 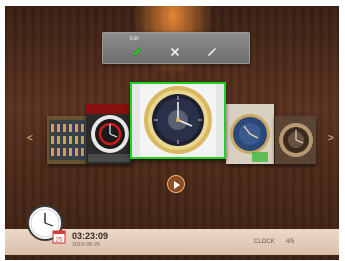 I want to click on current-time: 03:23:09, so click(x=90, y=236).